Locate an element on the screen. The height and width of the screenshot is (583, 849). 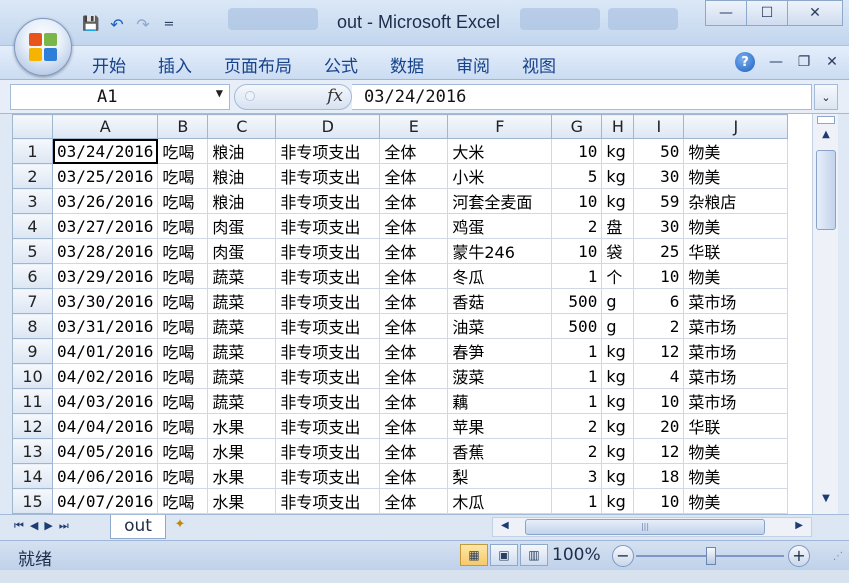
workbook-close-button: ✕ is located at coordinates (832, 62).